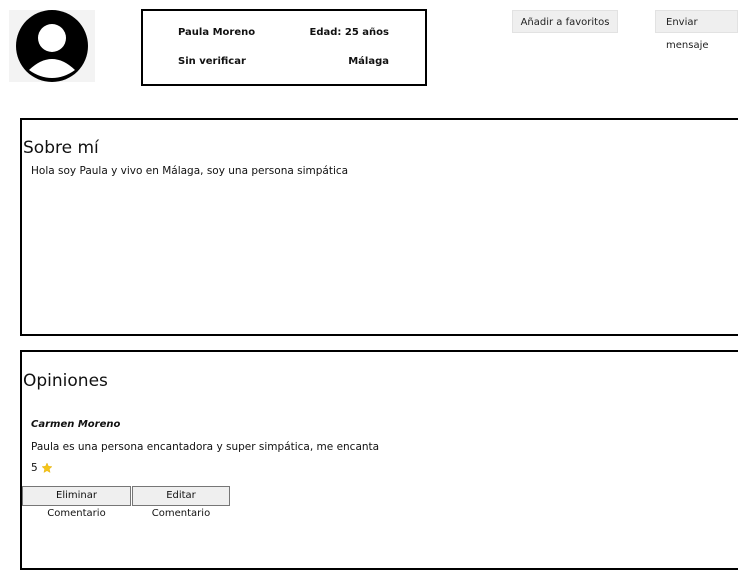 The image size is (738, 570). What do you see at coordinates (61, 148) in the screenshot?
I see `about-title: Sobre mí` at bounding box center [61, 148].